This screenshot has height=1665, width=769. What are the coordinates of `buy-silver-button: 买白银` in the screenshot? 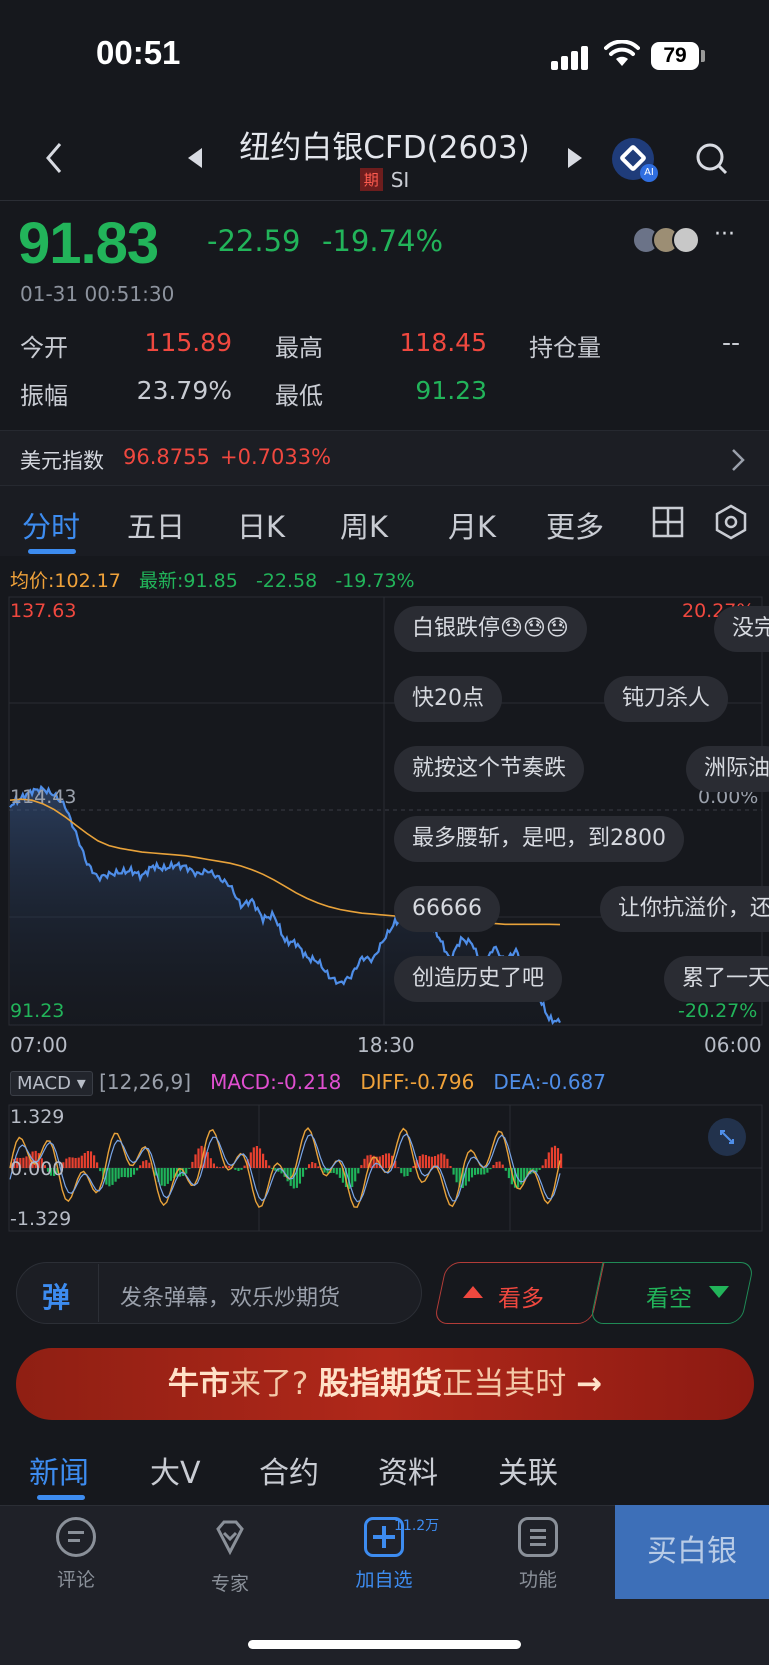 It's located at (692, 1552).